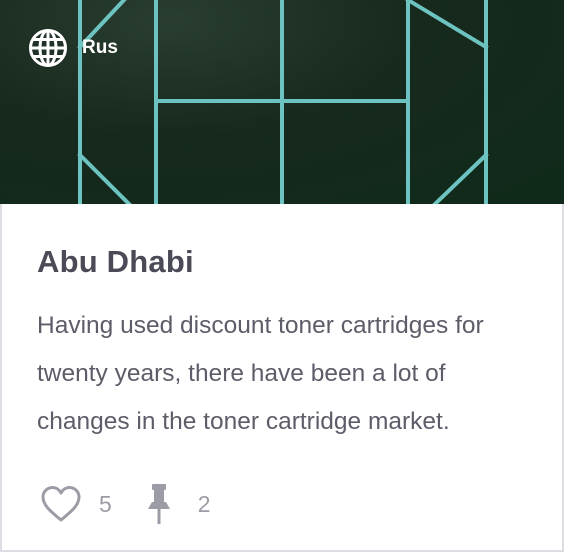  Describe the element at coordinates (177, 504) in the screenshot. I see `pin-button: 2` at that location.